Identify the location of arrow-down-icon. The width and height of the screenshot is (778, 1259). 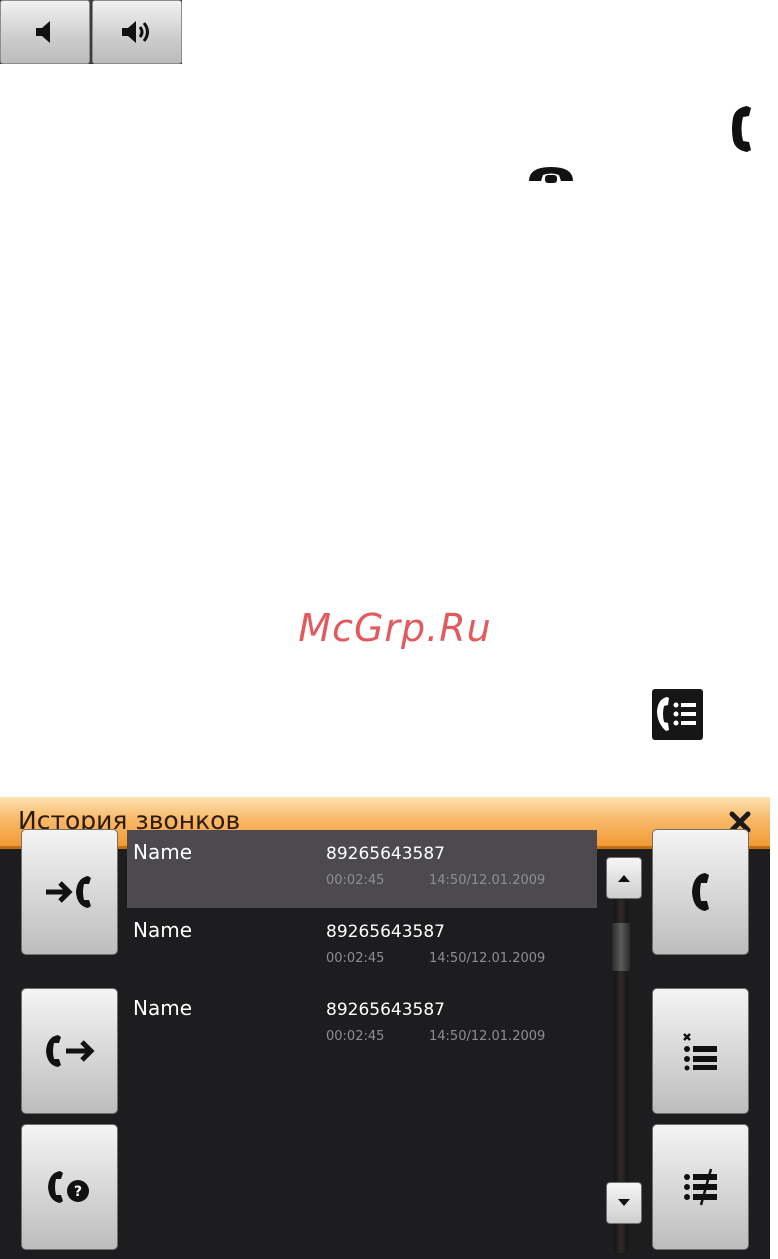
(624, 1202).